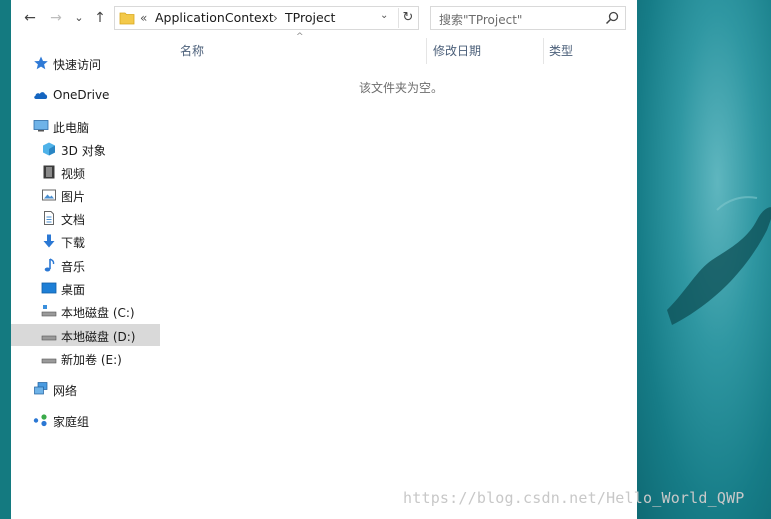 This screenshot has width=771, height=519. I want to click on column-header-name: 名称, so click(192, 50).